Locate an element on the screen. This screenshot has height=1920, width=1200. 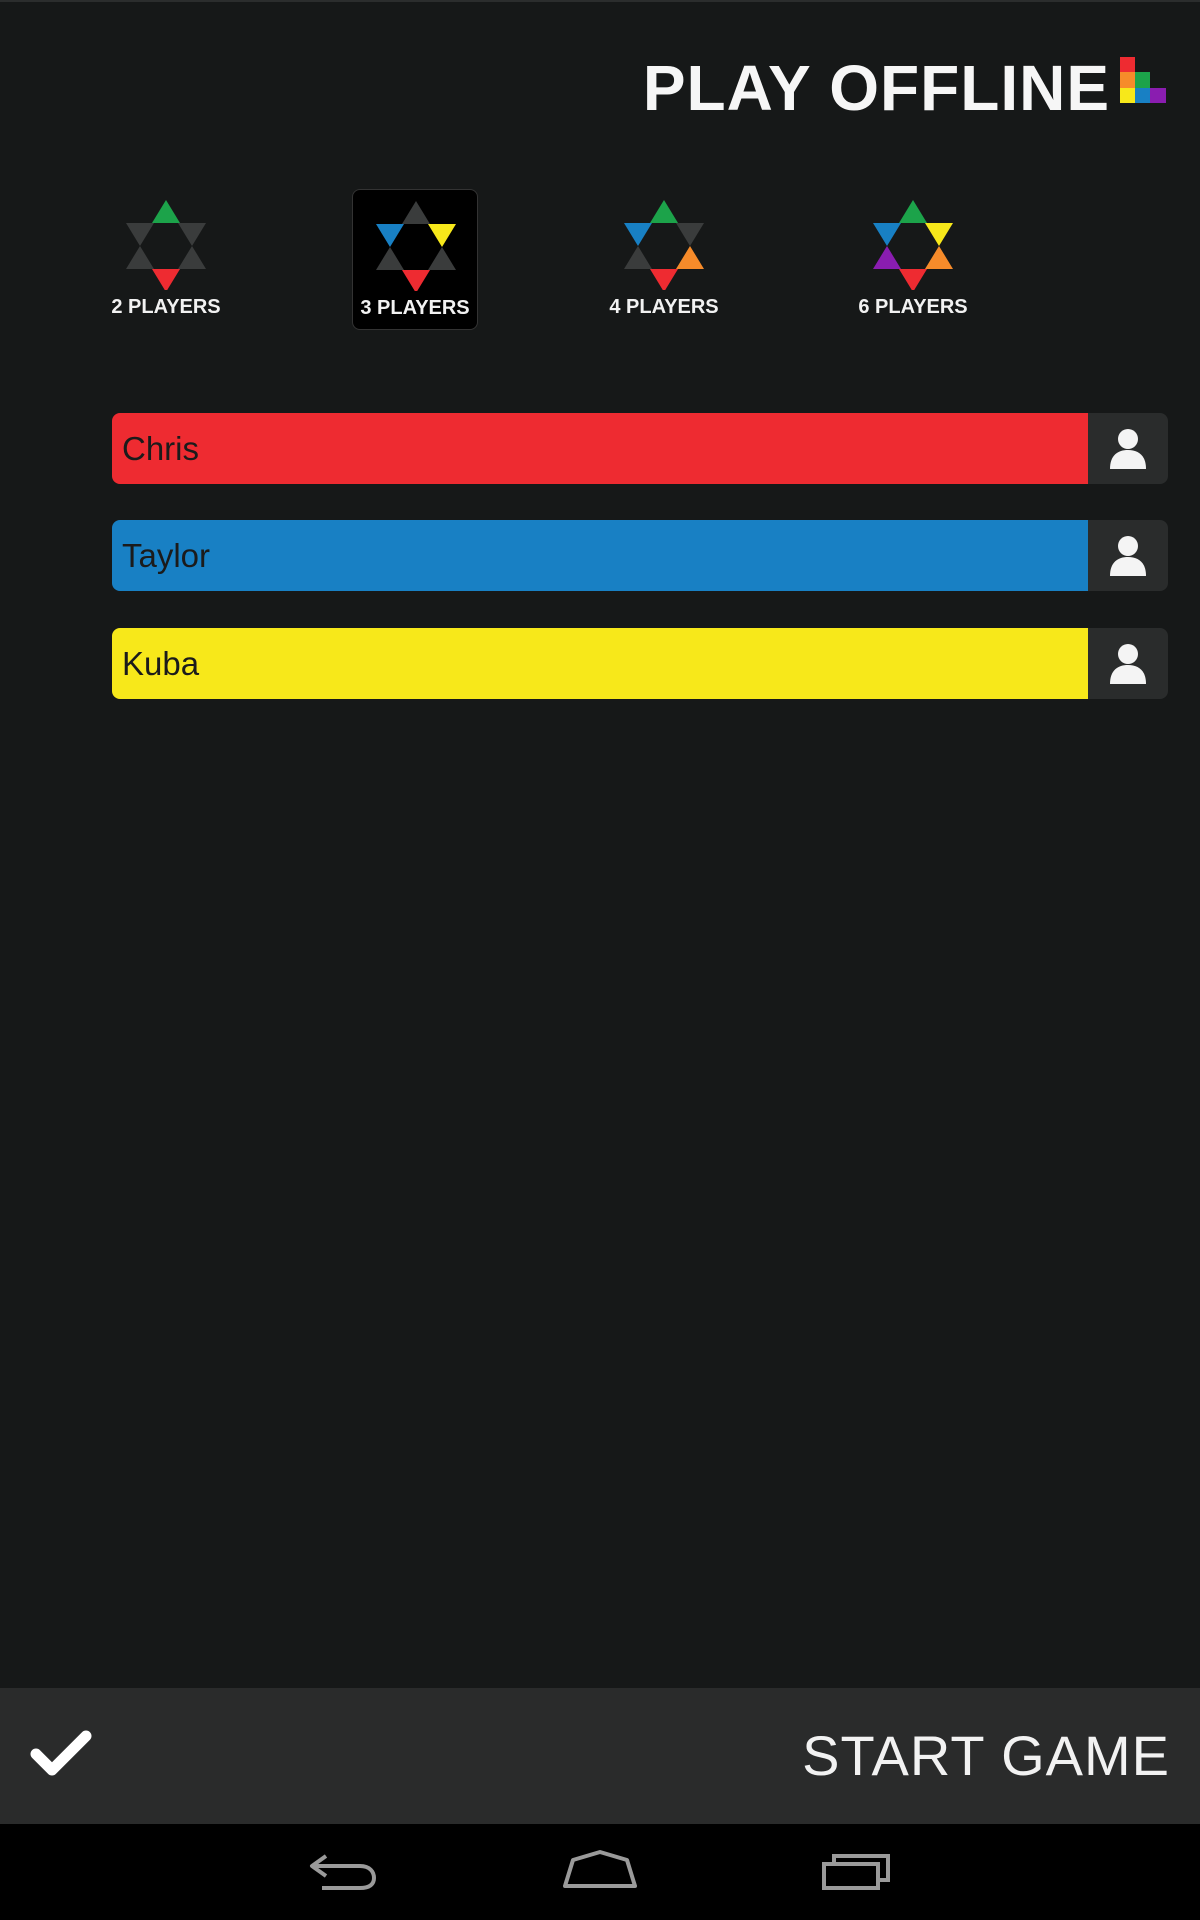
action-bar: START GAME is located at coordinates (600, 1756).